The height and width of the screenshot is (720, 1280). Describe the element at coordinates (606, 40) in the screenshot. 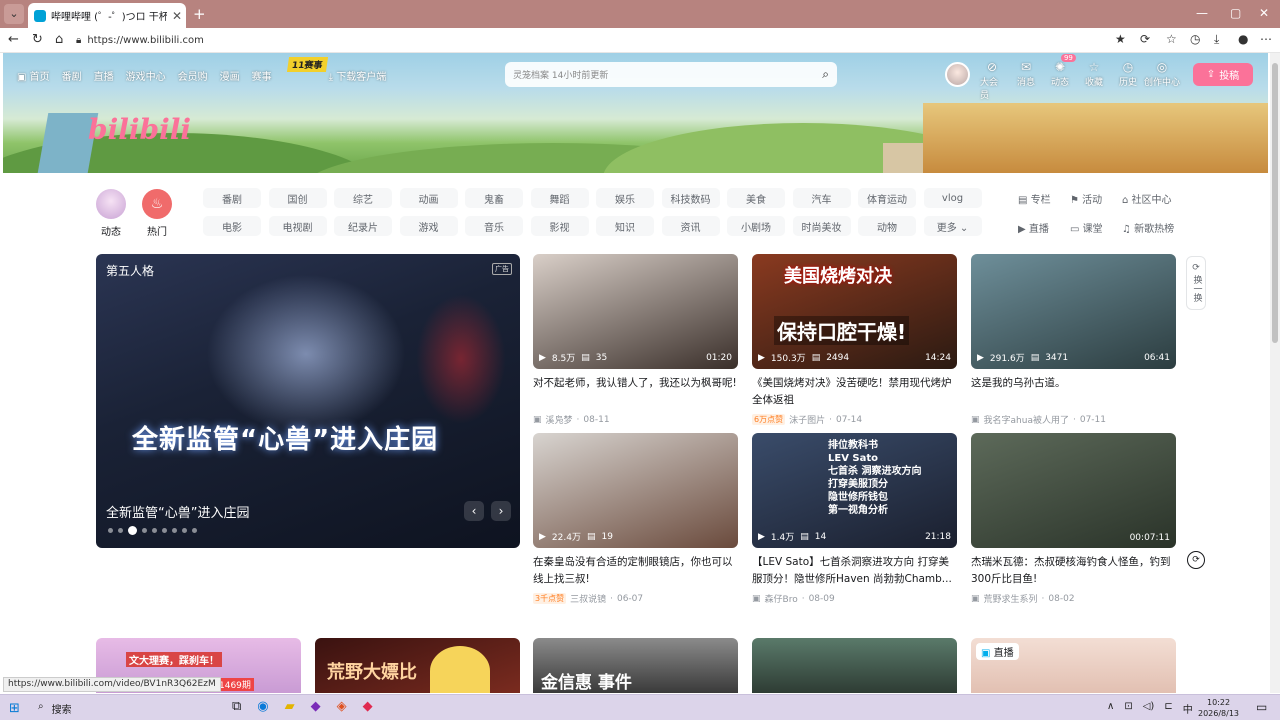

I see `address-field: 🔒︎ https://www.bilibili.com` at that location.